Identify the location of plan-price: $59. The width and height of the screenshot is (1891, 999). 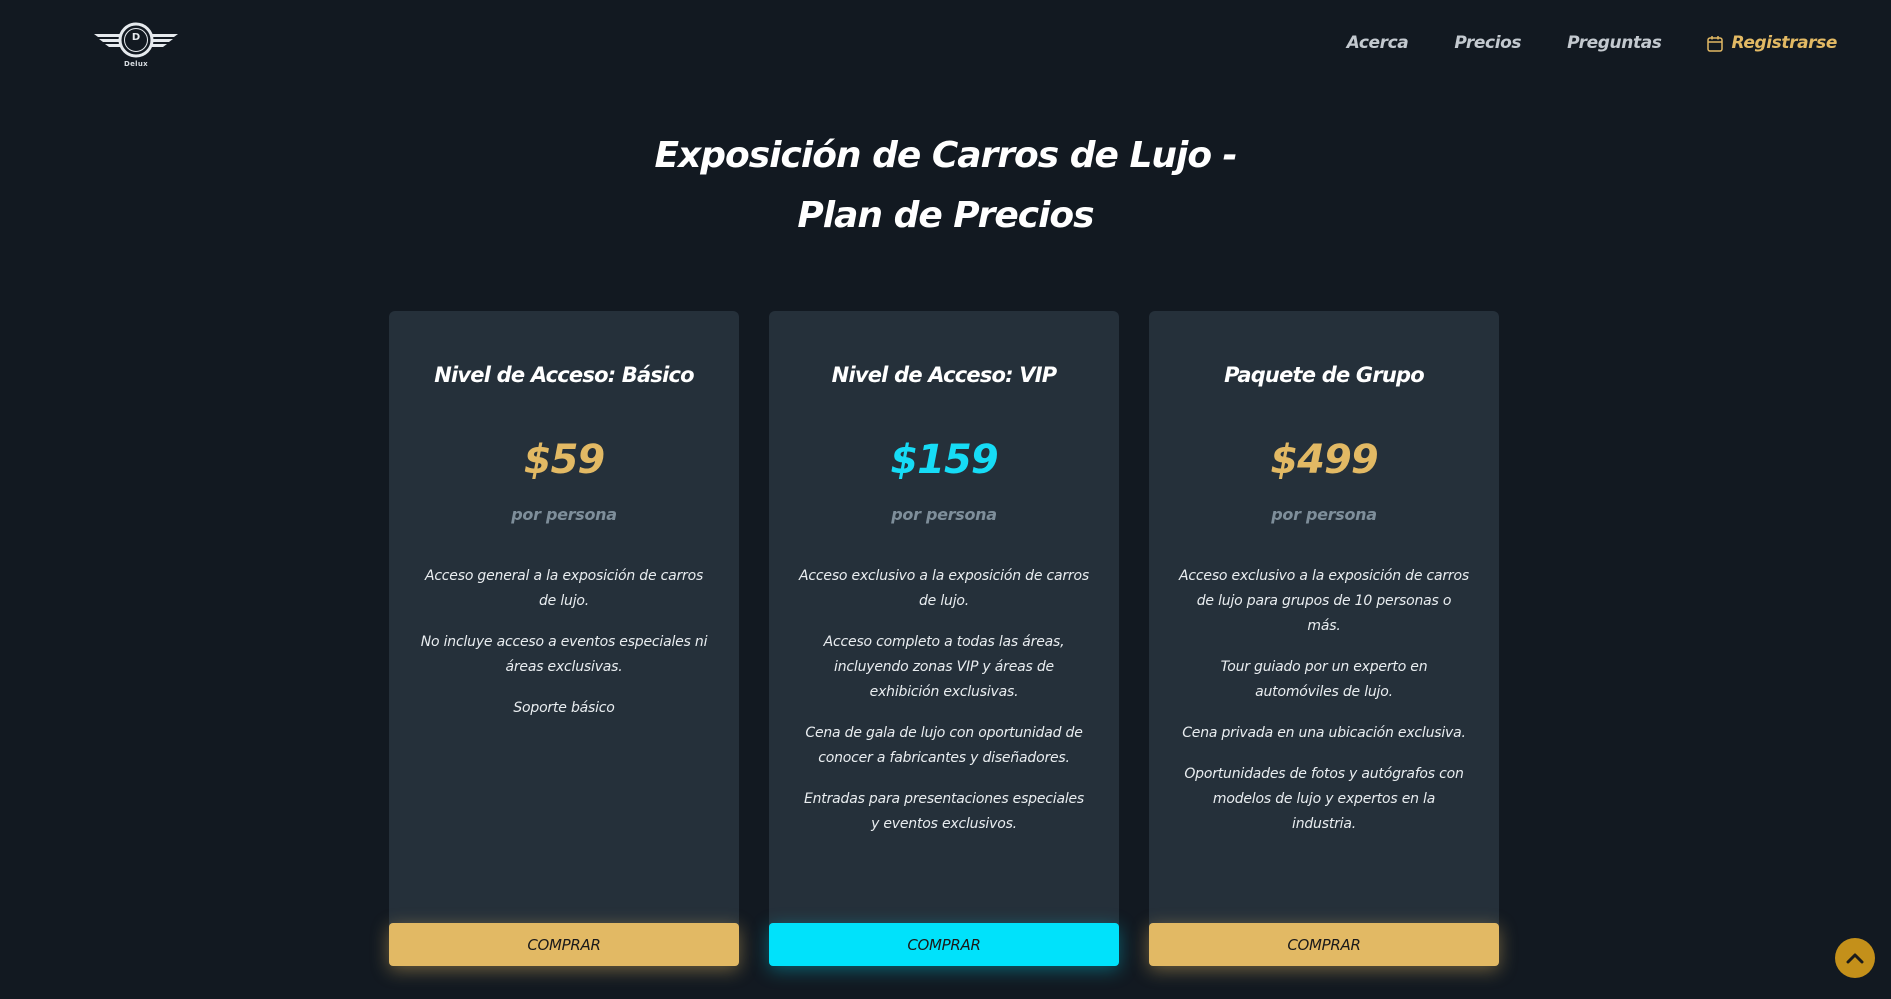
(564, 460).